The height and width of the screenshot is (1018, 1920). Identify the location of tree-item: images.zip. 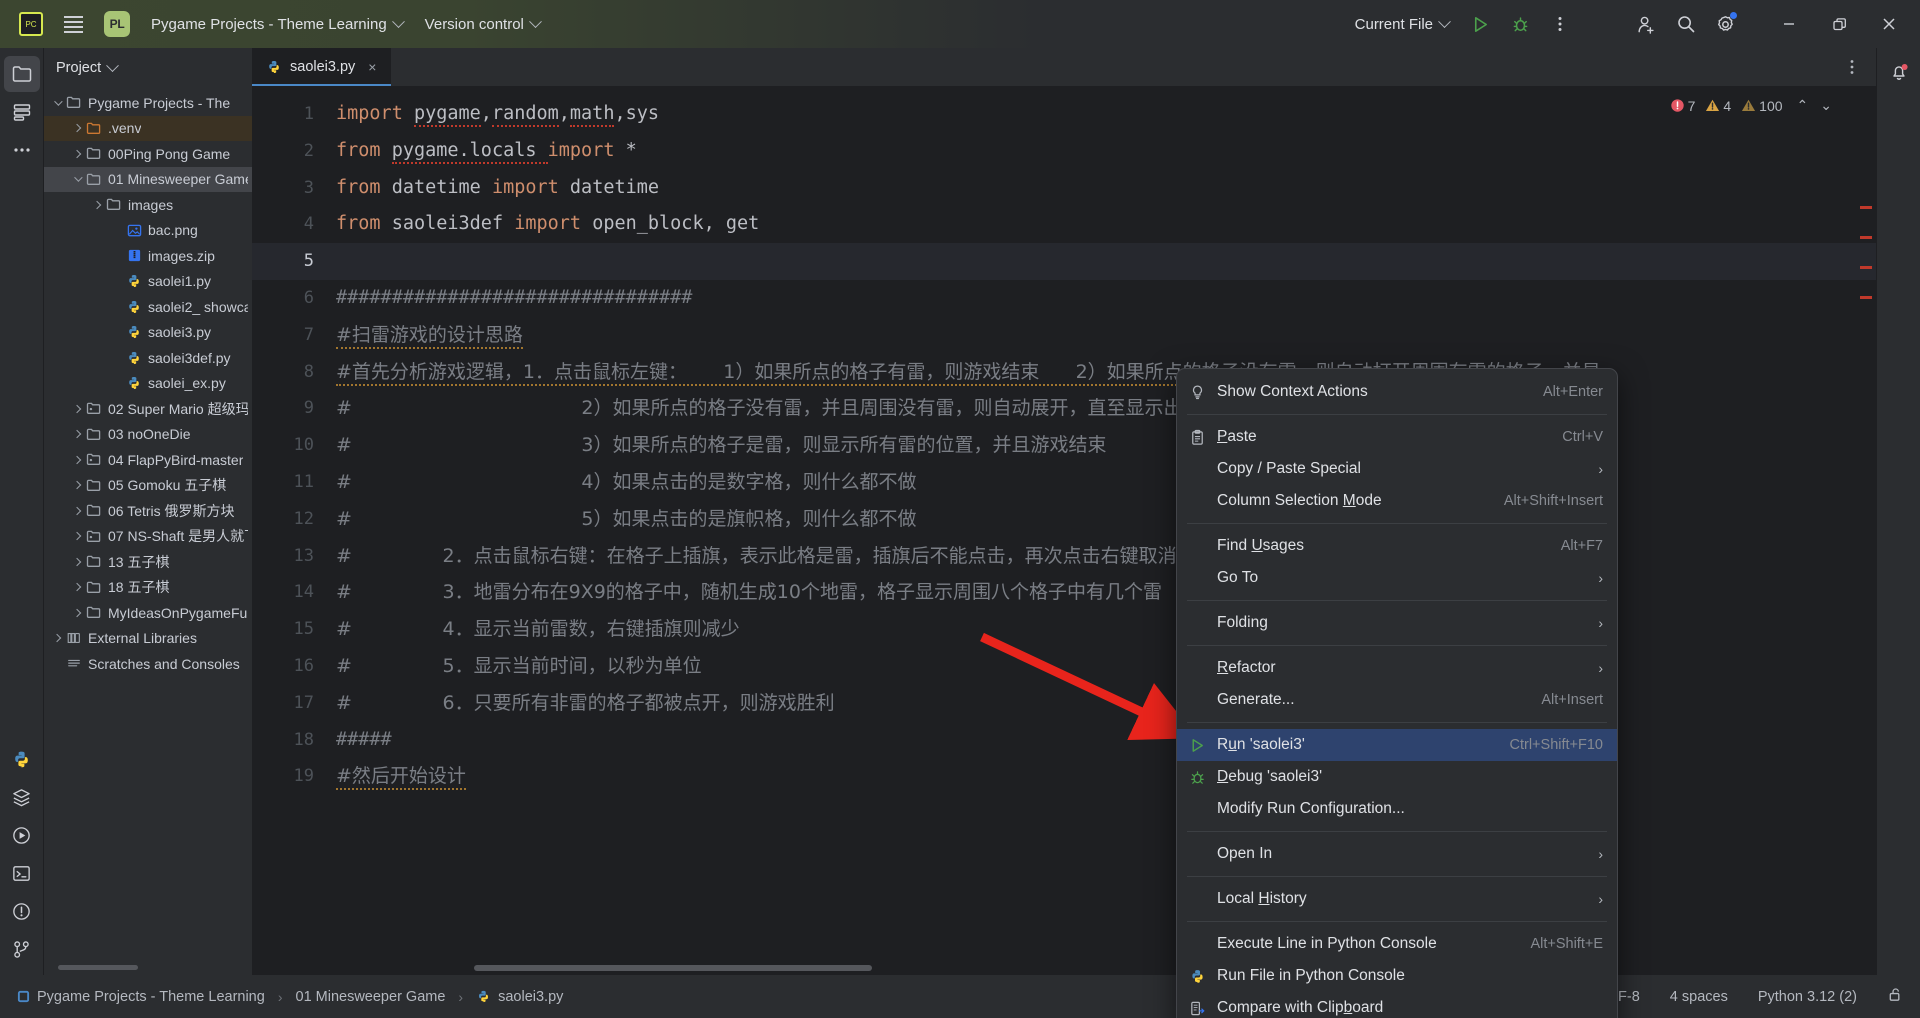
(148, 256).